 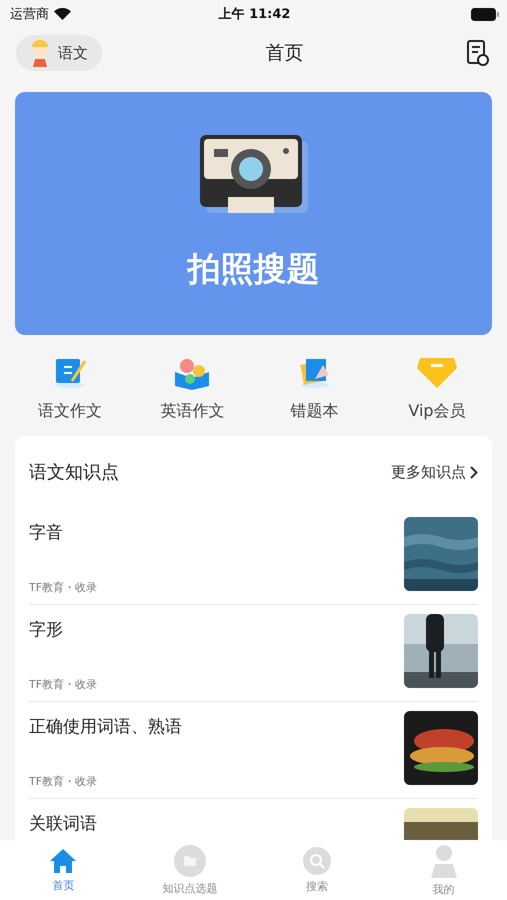 I want to click on avatar-icon, so click(x=40, y=53).